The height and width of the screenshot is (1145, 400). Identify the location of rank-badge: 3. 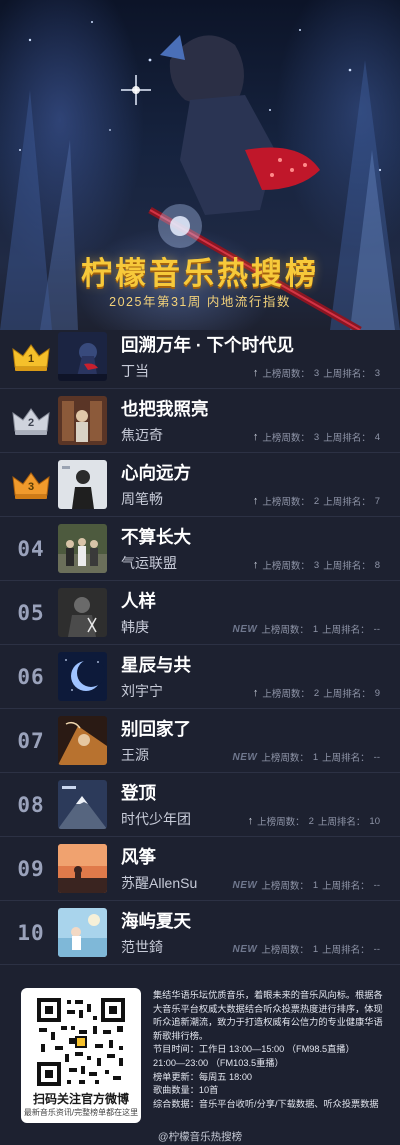
(31, 485).